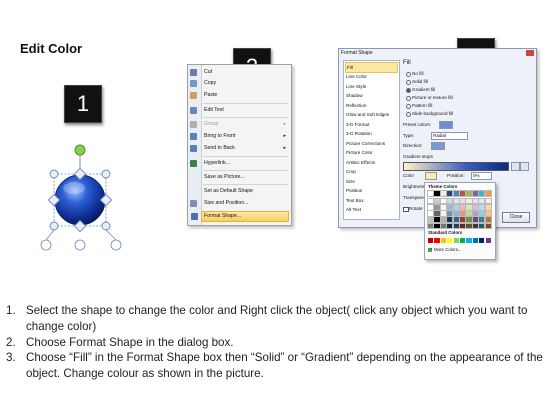  What do you see at coordinates (481, 176) in the screenshot?
I see `position-input: 0%` at bounding box center [481, 176].